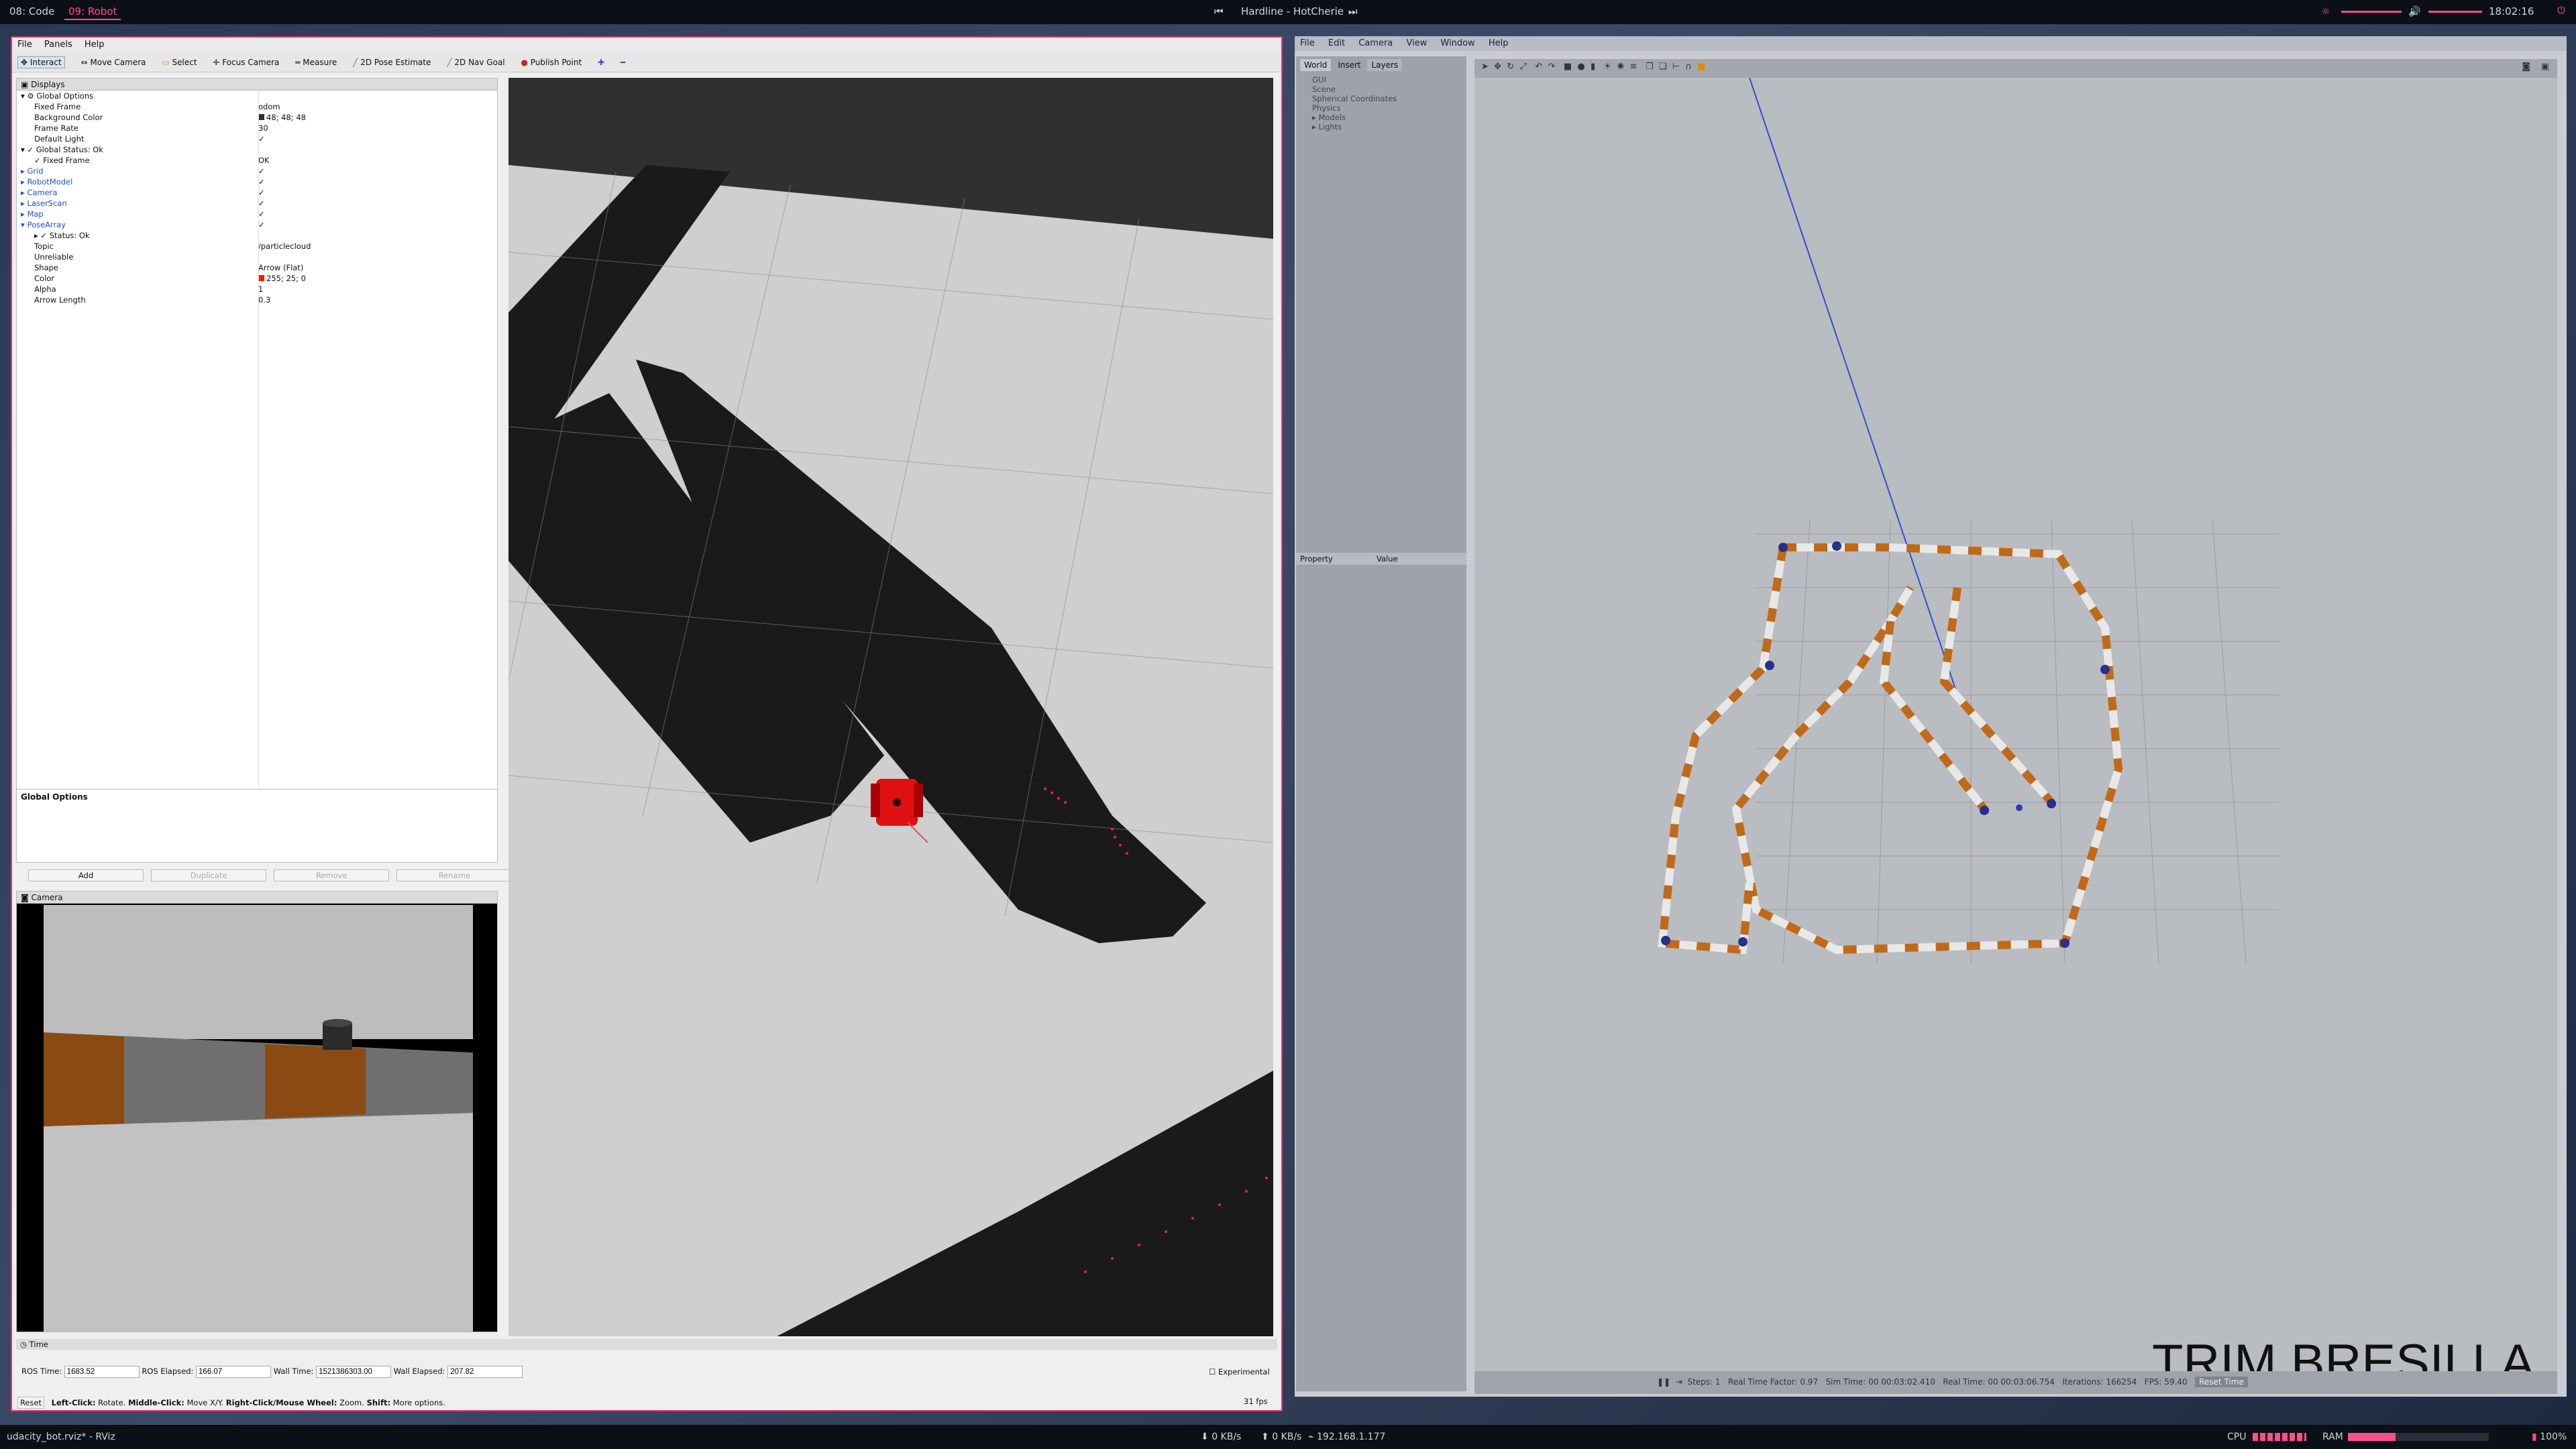  I want to click on rename-button: Rename, so click(454, 875).